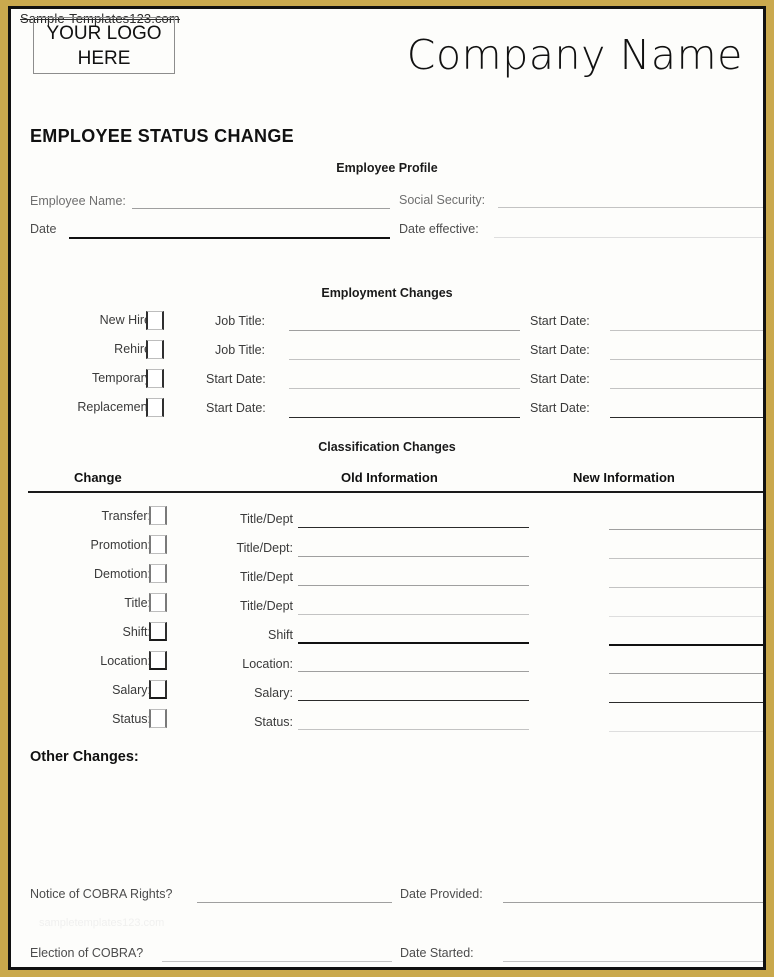 The image size is (774, 977). I want to click on input-demotion-new, so click(686, 587).